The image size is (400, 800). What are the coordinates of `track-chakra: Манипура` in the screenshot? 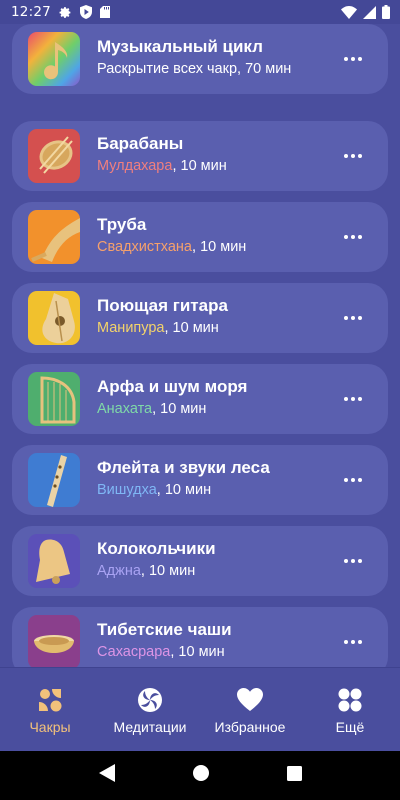 It's located at (131, 328).